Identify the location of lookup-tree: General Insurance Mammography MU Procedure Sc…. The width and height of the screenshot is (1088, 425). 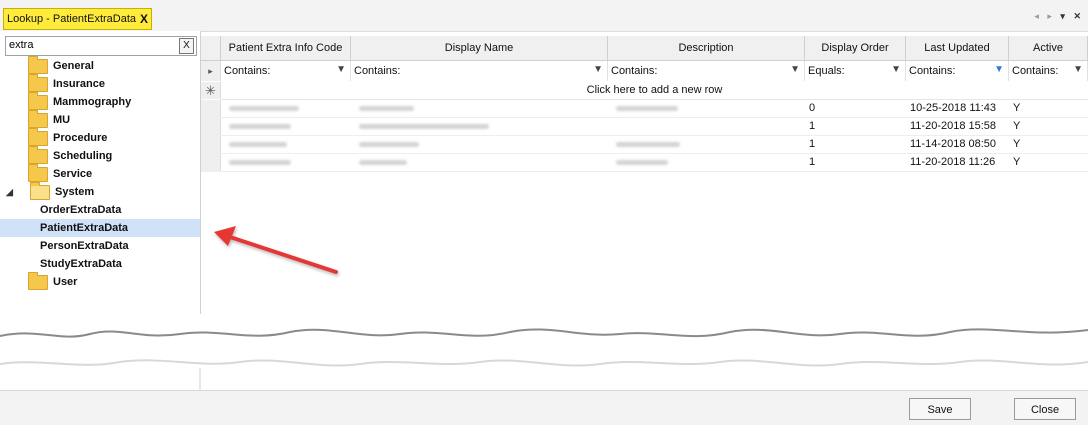
(100, 173).